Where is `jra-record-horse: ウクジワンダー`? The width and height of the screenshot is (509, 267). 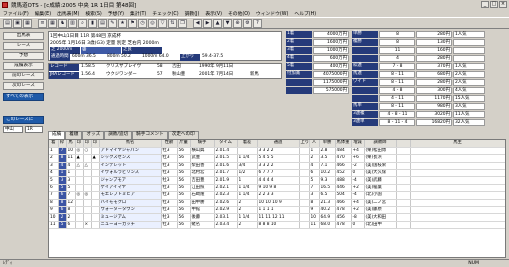
jra-record-horse: ウクジワンダー is located at coordinates (121, 74).